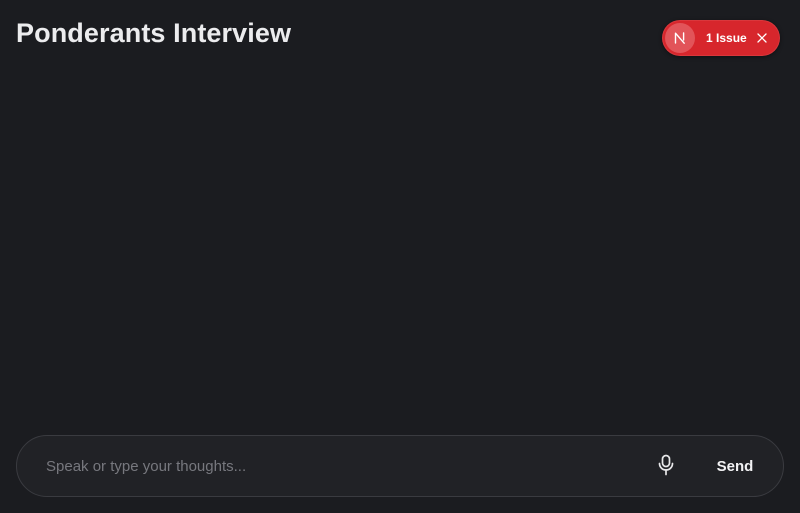 The height and width of the screenshot is (513, 800). I want to click on message-composer: Send, so click(400, 466).